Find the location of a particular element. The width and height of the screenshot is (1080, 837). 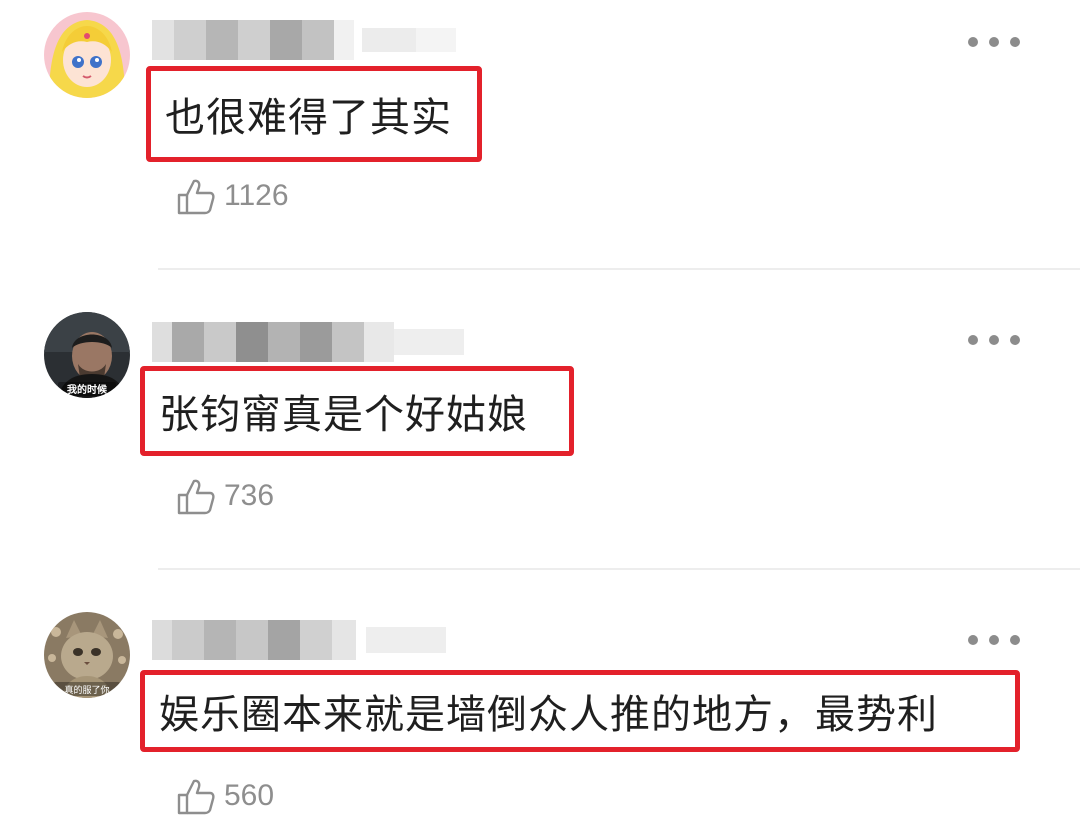

comment-text: 也很难得了其实 is located at coordinates (308, 118).